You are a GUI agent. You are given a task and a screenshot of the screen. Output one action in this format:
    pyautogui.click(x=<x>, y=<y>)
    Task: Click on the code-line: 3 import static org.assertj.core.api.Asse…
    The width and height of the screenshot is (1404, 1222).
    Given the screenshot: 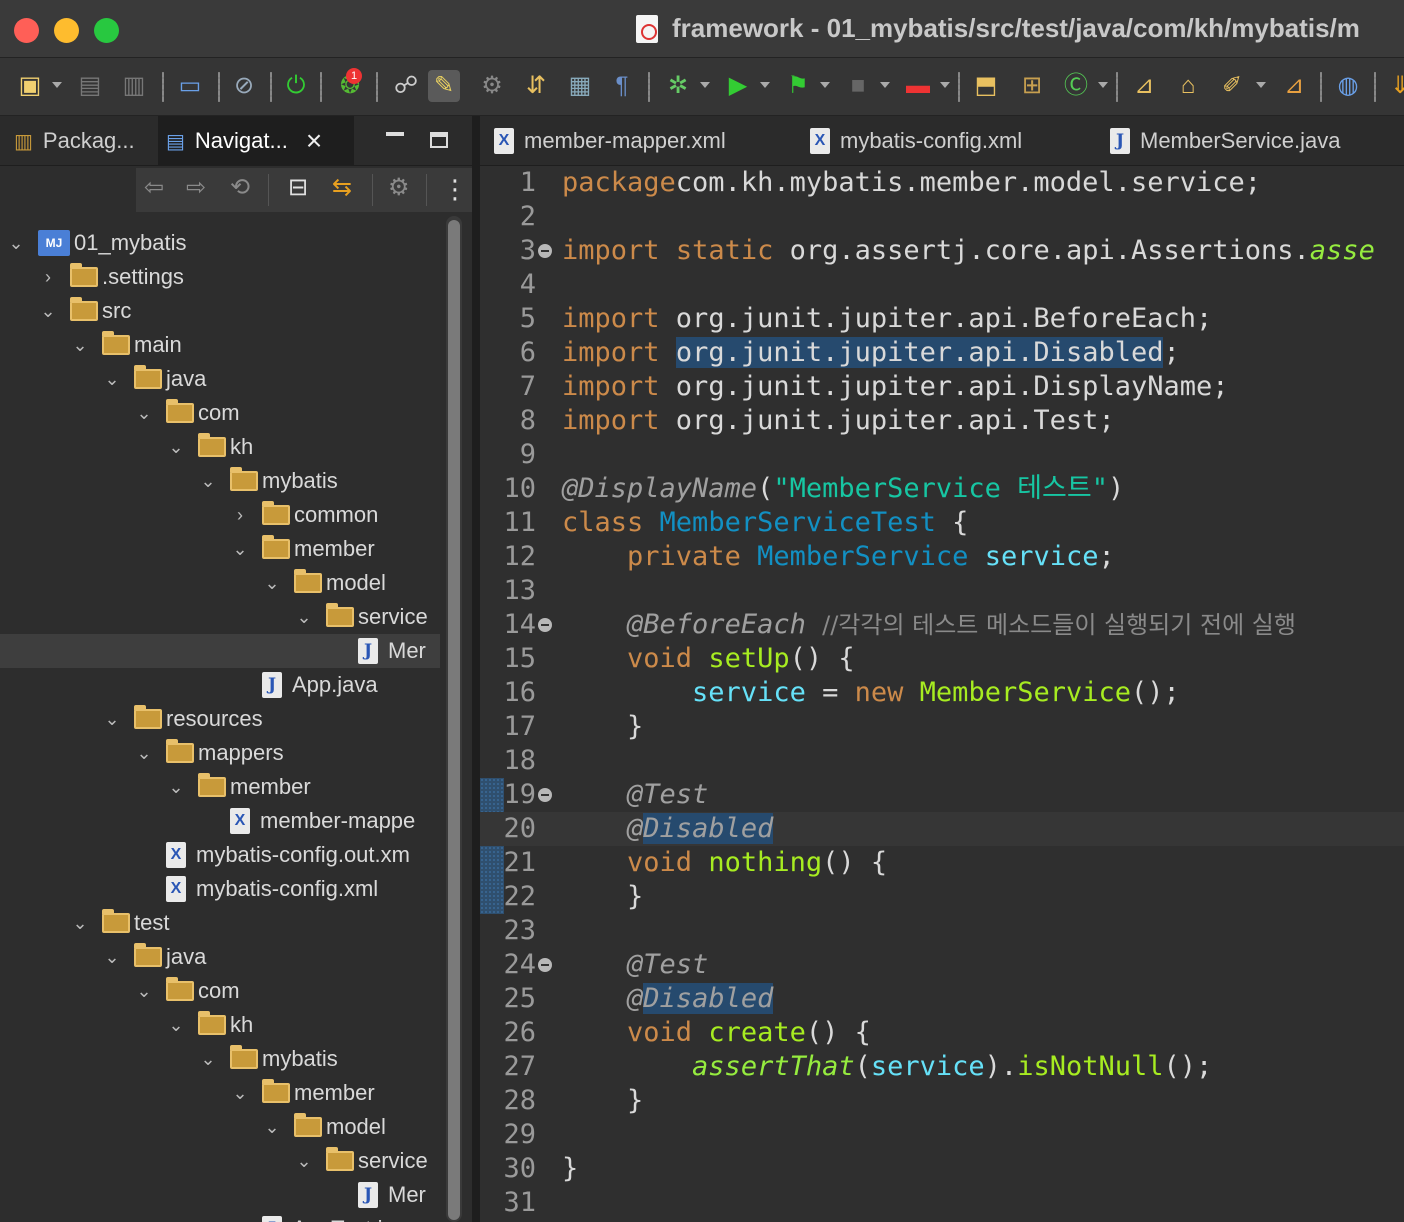 What is the action you would take?
    pyautogui.click(x=942, y=251)
    